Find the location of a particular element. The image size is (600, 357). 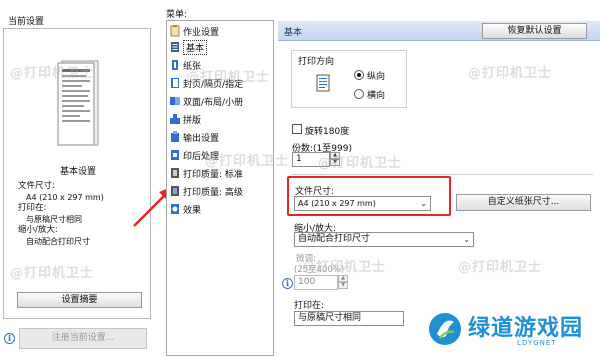

site-logo: 绿道游戏园 LDYGNET is located at coordinates (510, 331).